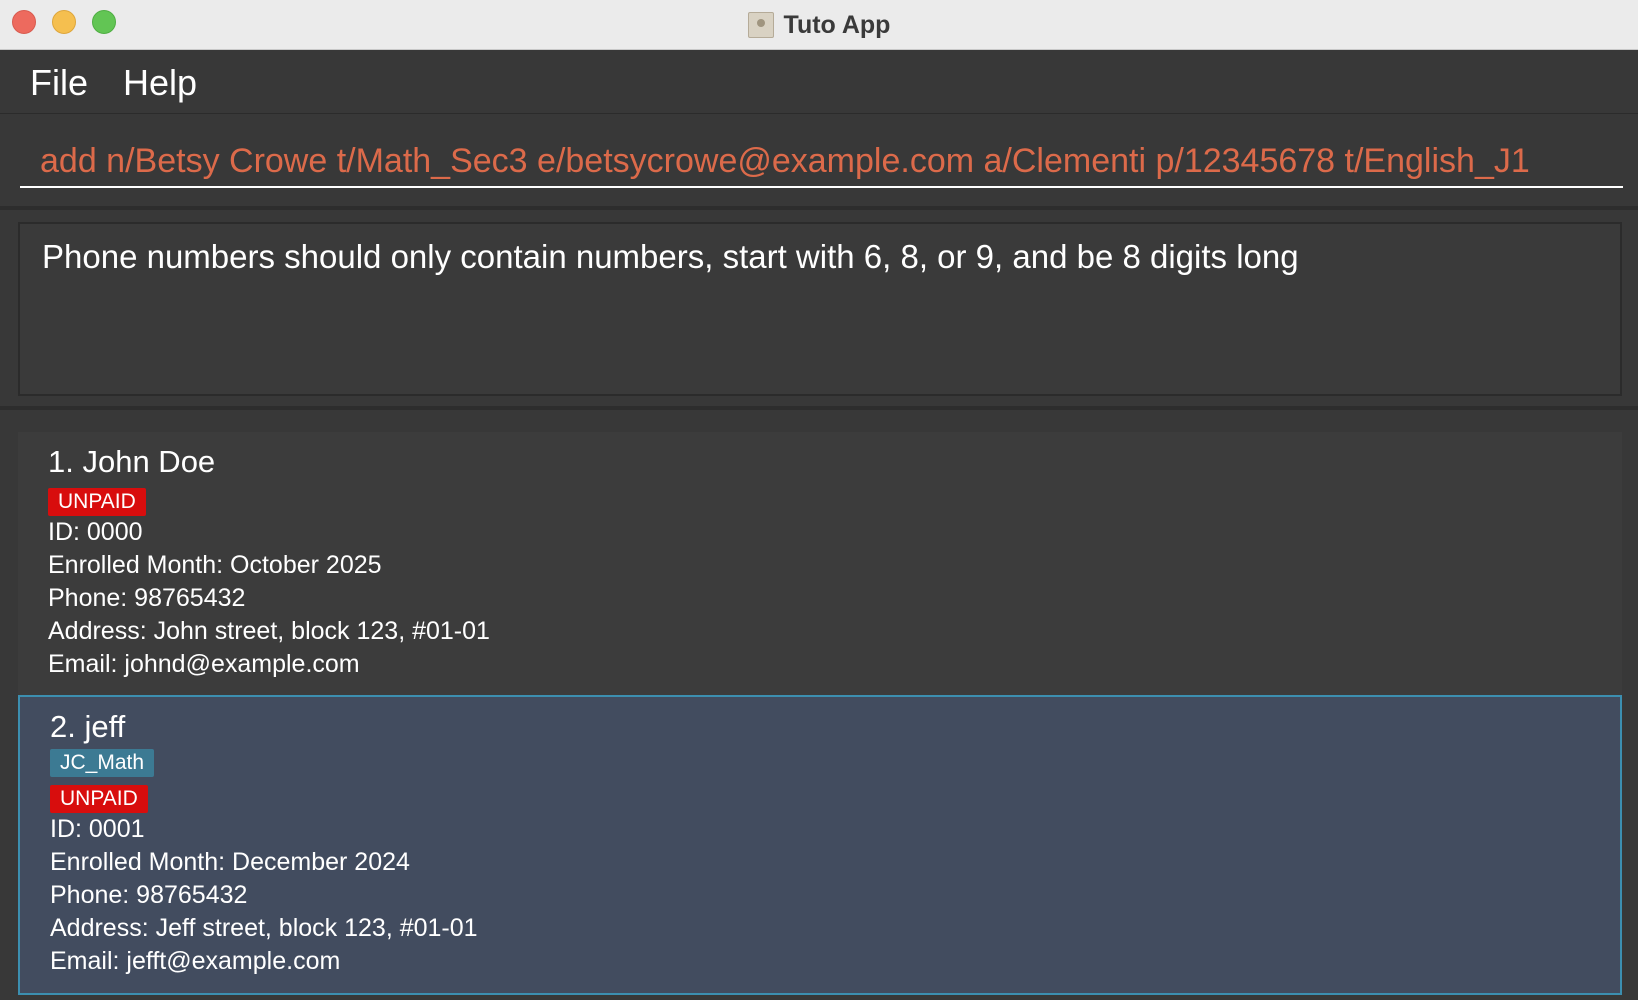 The width and height of the screenshot is (1638, 1000). Describe the element at coordinates (59, 83) in the screenshot. I see `menu-file: File` at that location.